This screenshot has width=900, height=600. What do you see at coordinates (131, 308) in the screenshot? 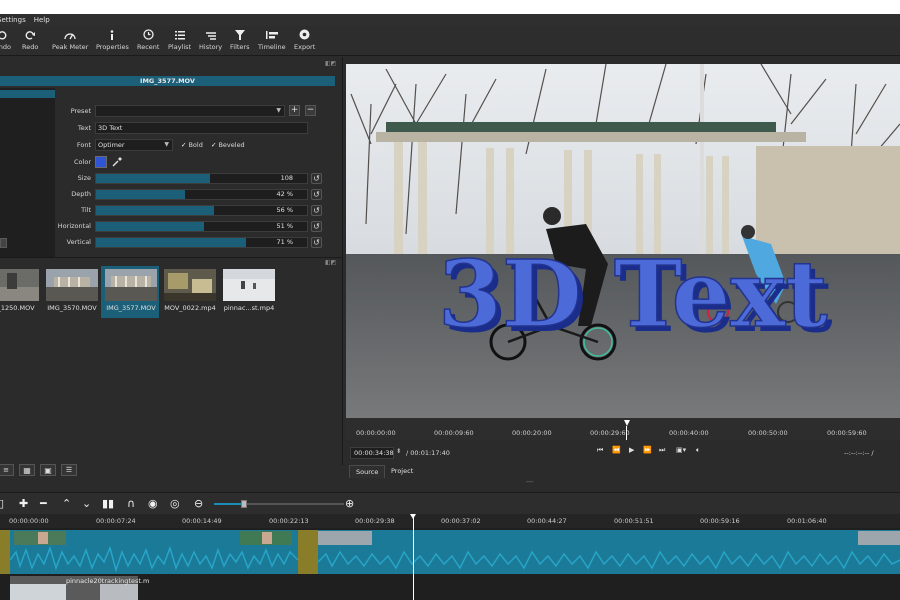
I see `playlist-item-name: IMG_3577.MOV` at bounding box center [131, 308].